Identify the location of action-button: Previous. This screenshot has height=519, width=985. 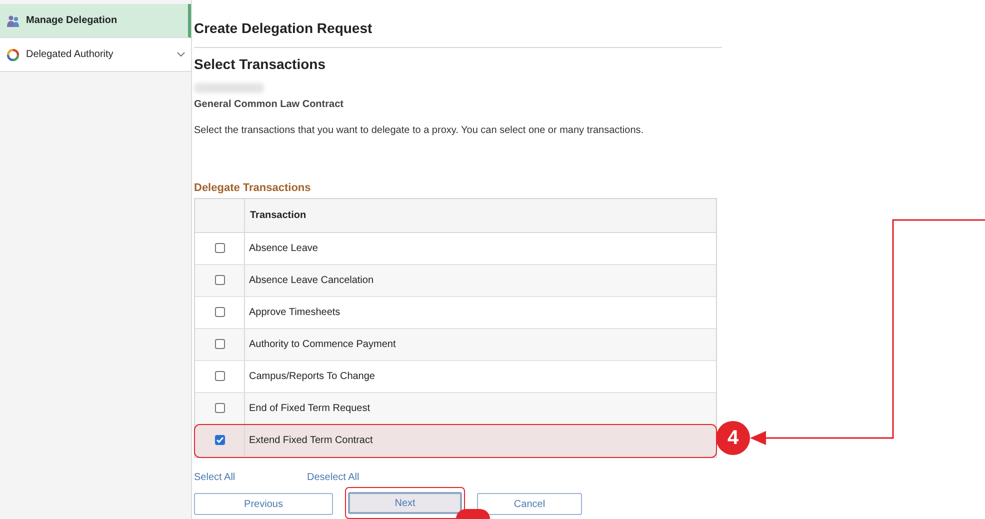
(263, 504).